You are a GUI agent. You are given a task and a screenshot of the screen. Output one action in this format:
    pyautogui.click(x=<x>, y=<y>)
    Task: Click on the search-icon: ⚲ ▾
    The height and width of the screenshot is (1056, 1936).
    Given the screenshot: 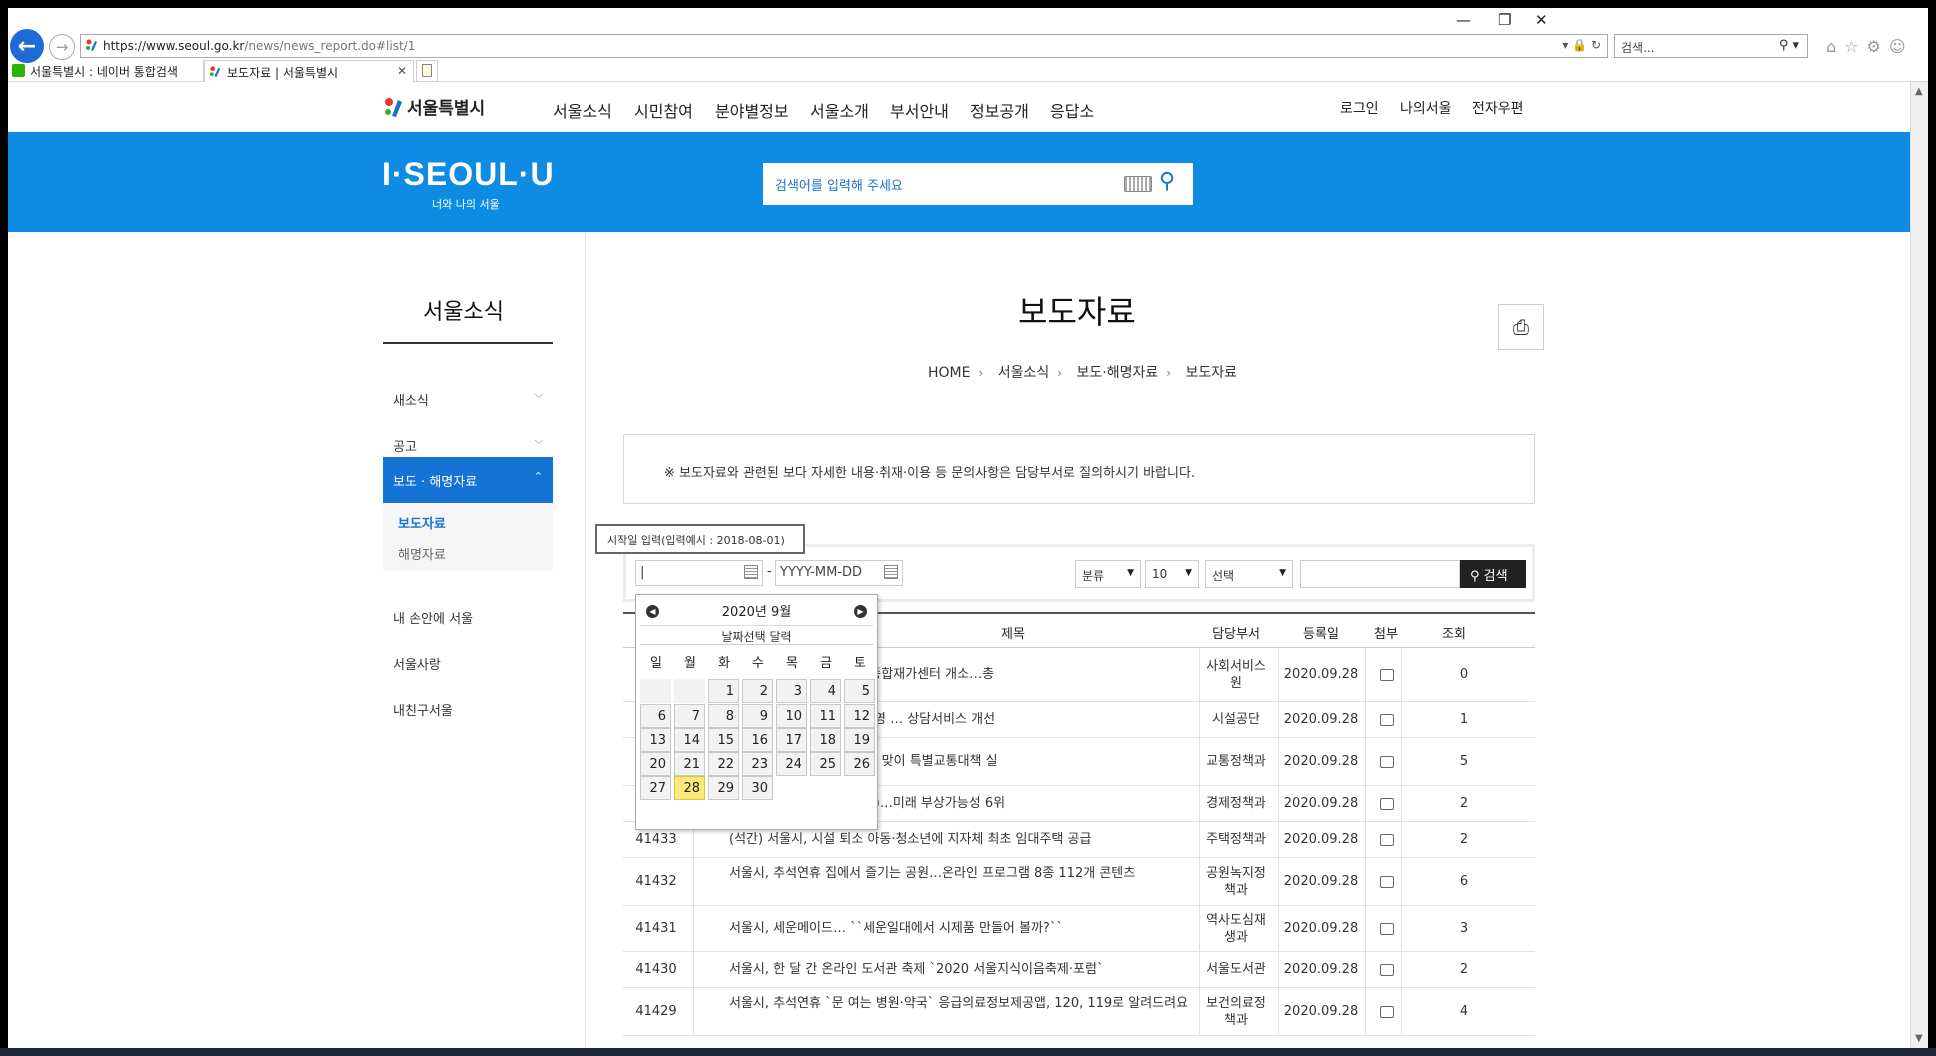 What is the action you would take?
    pyautogui.click(x=1789, y=45)
    